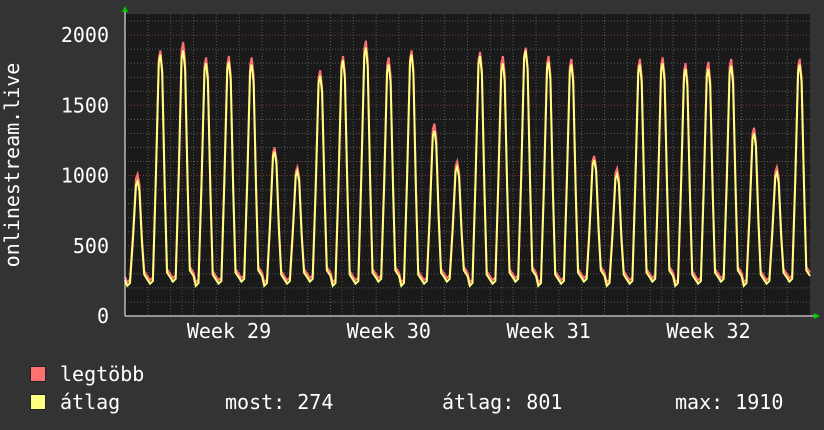 The image size is (824, 430). What do you see at coordinates (102, 374) in the screenshot?
I see `legend-max-label: legtöbb` at bounding box center [102, 374].